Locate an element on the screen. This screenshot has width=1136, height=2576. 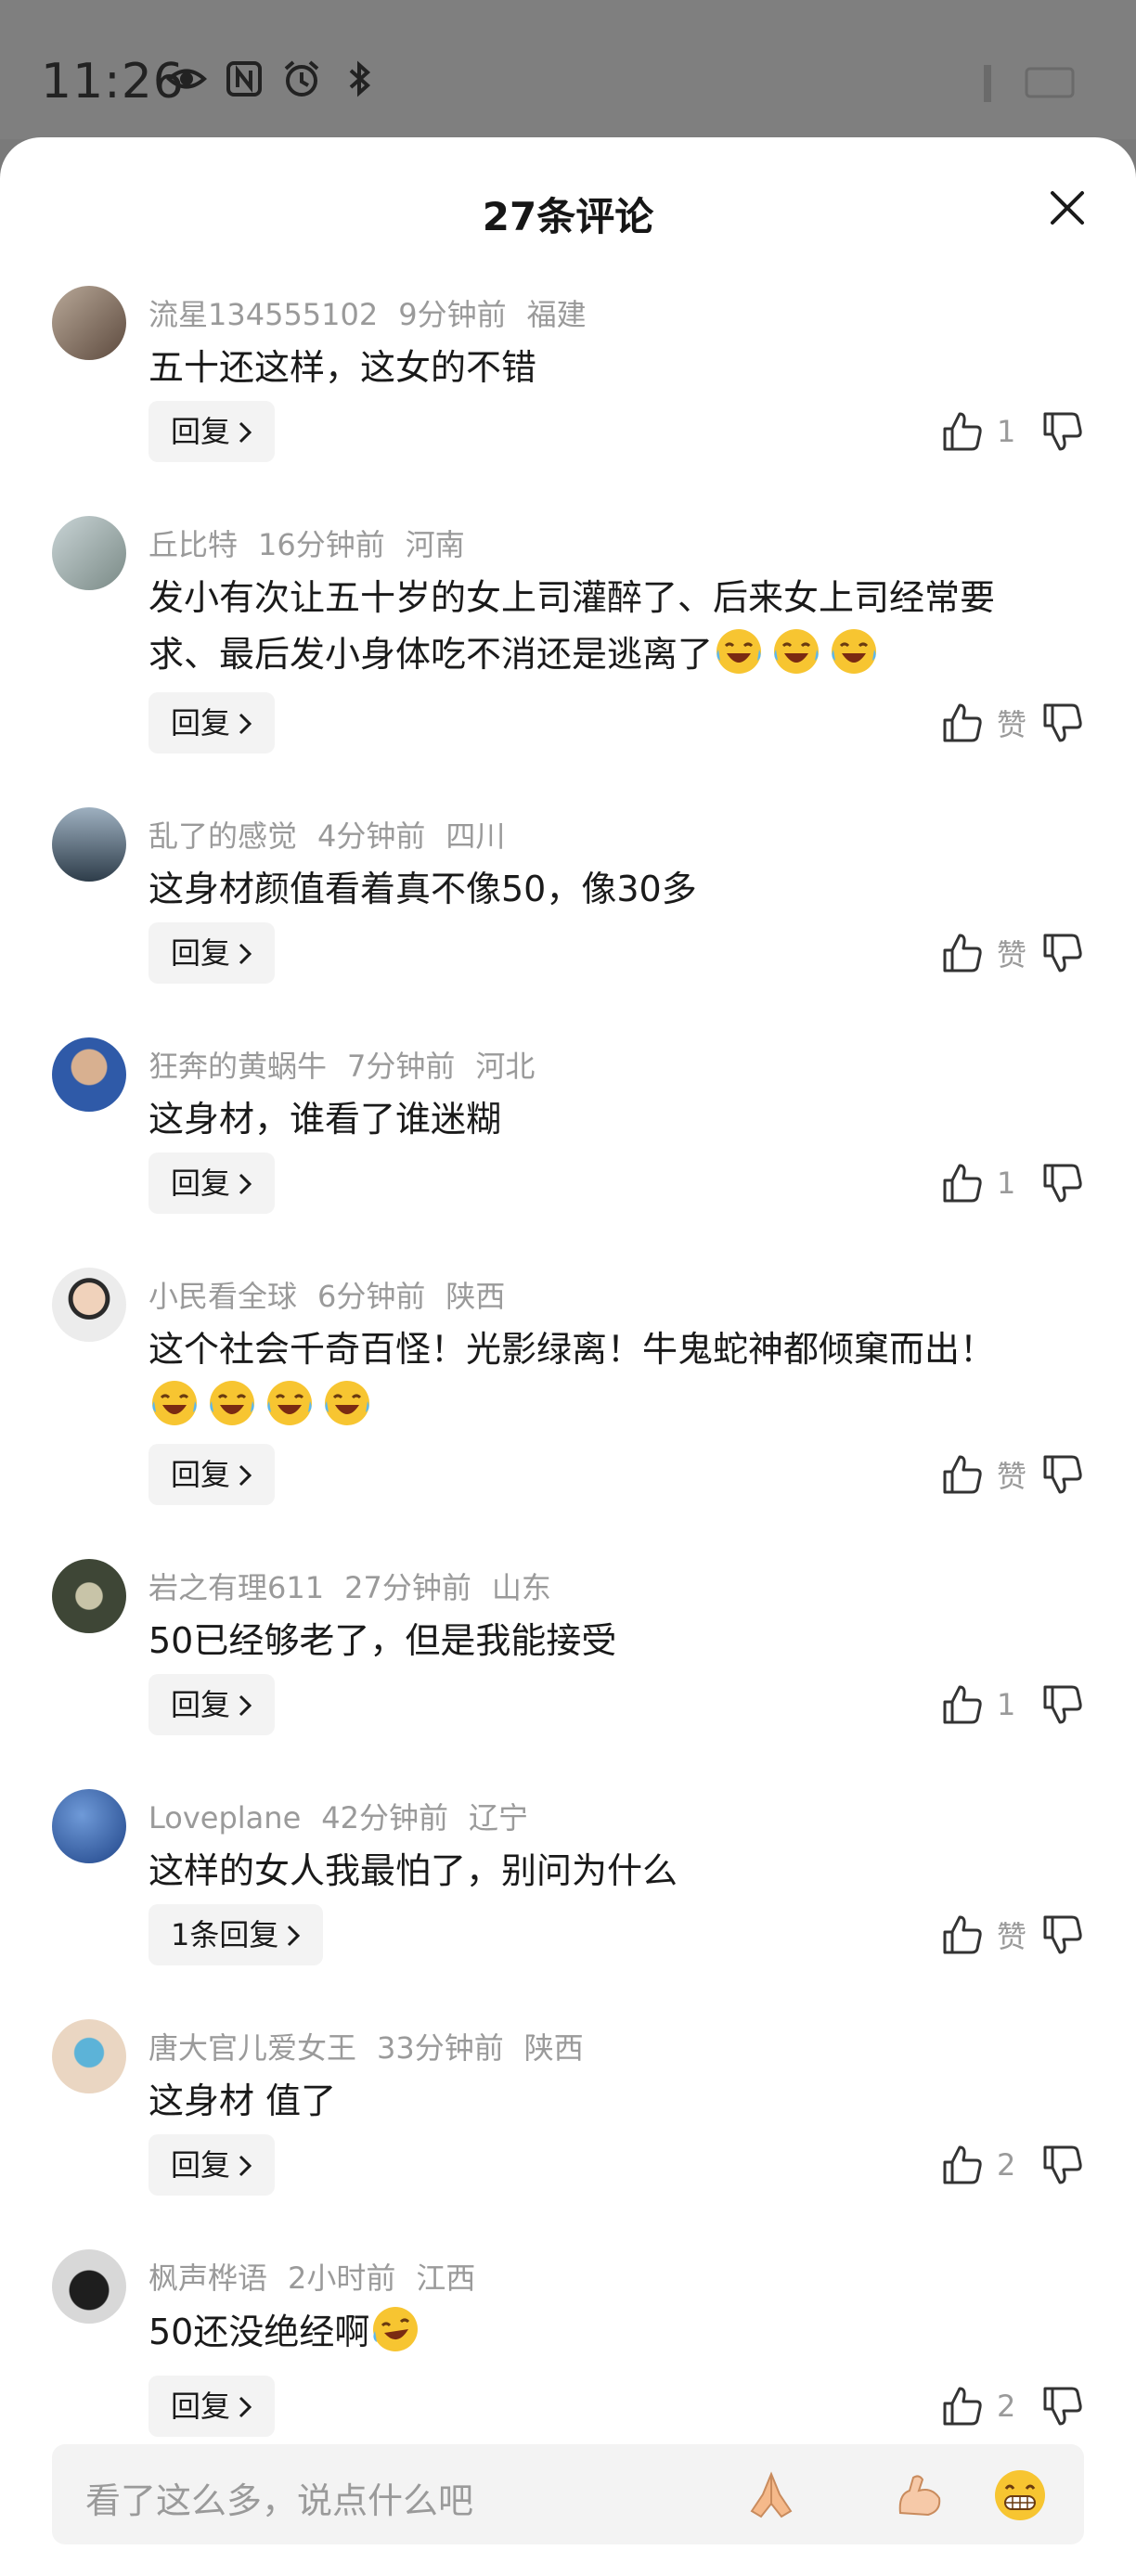
comment-username: 乱了的感觉 is located at coordinates (222, 836).